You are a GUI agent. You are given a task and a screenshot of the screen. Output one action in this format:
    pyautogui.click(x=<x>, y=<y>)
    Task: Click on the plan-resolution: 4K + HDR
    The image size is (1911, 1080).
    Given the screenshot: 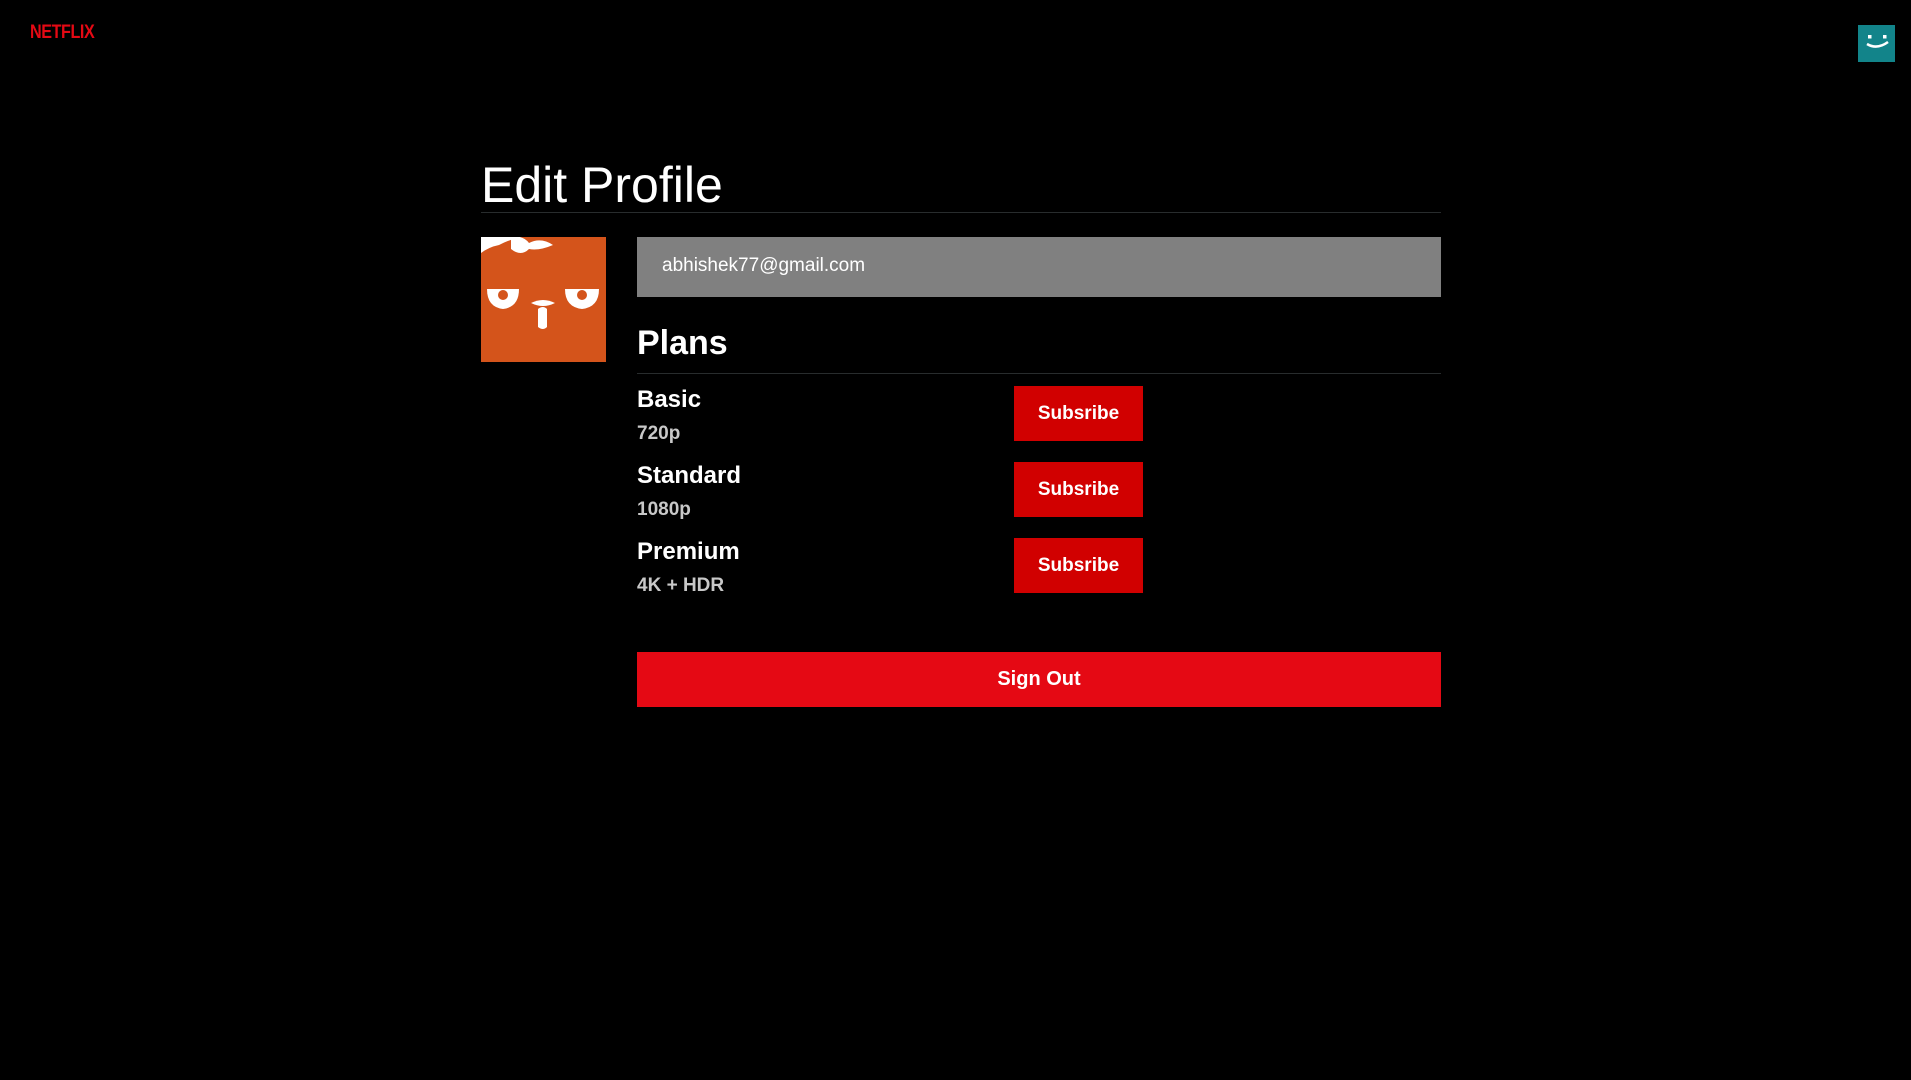 What is the action you would take?
    pyautogui.click(x=681, y=585)
    